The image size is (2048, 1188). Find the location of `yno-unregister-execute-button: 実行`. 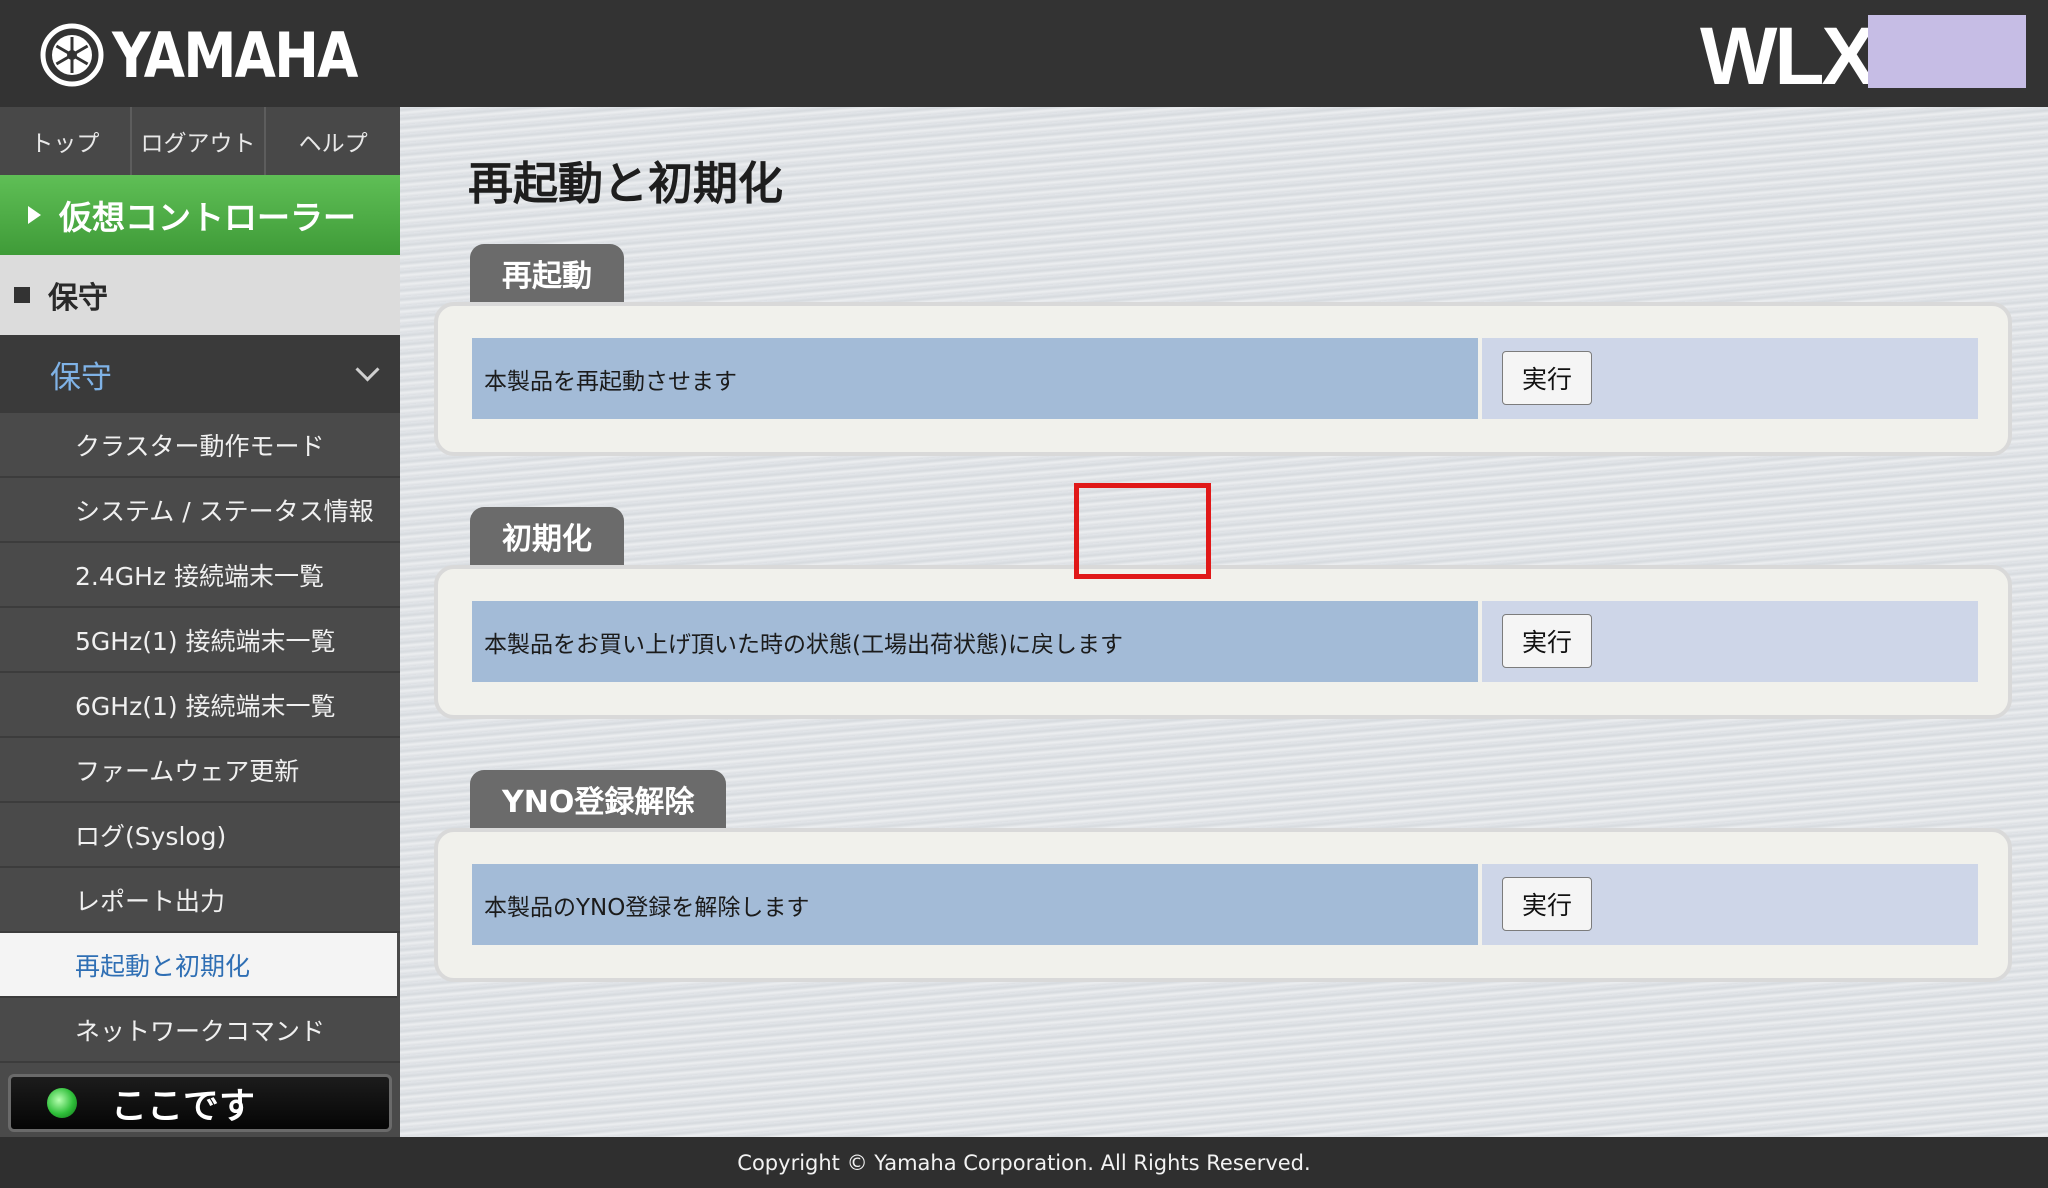

yno-unregister-execute-button: 実行 is located at coordinates (1547, 904).